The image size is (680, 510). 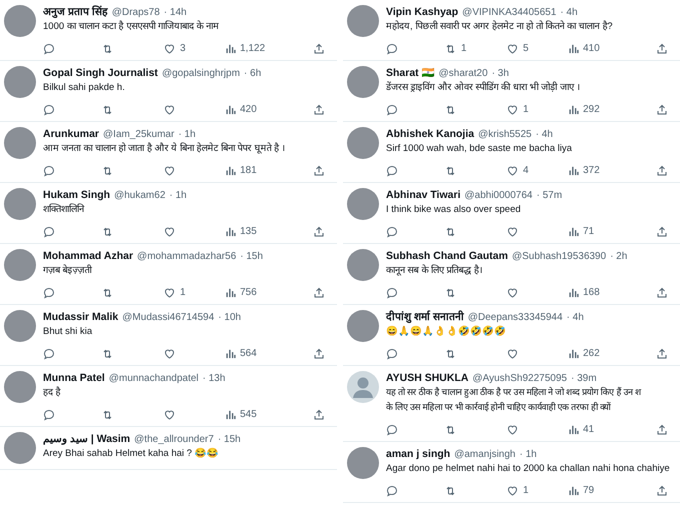 What do you see at coordinates (175, 12) in the screenshot?
I see `post-time: · 14h` at bounding box center [175, 12].